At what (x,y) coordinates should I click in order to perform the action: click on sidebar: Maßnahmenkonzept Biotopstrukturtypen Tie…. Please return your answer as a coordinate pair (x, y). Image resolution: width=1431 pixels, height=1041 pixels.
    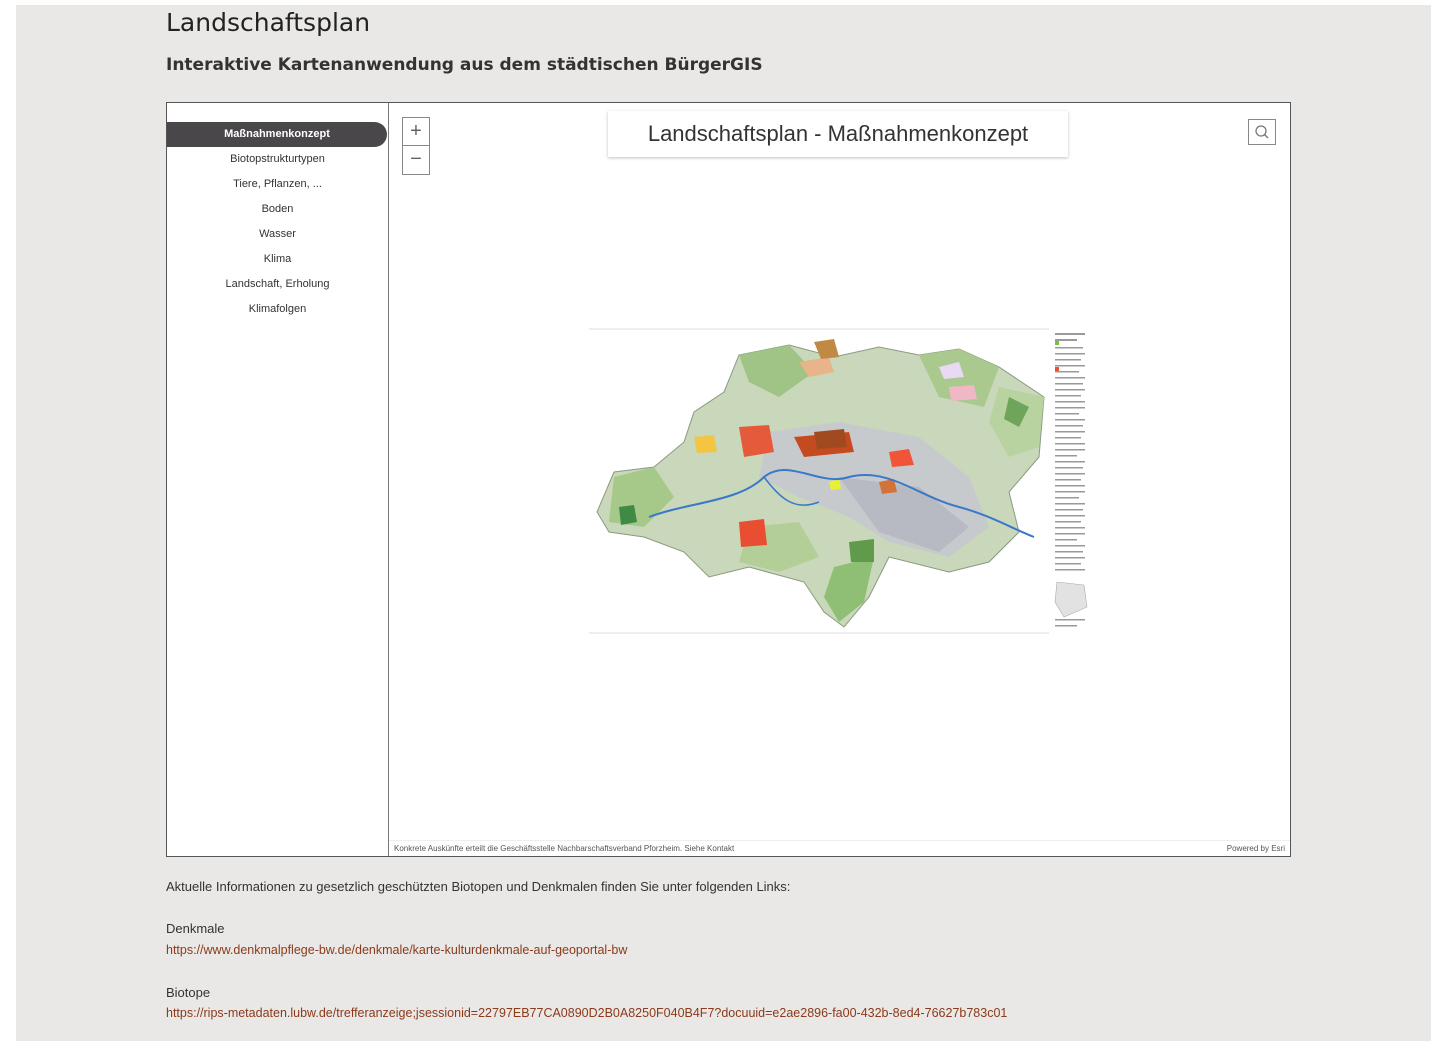
    Looking at the image, I should click on (278, 479).